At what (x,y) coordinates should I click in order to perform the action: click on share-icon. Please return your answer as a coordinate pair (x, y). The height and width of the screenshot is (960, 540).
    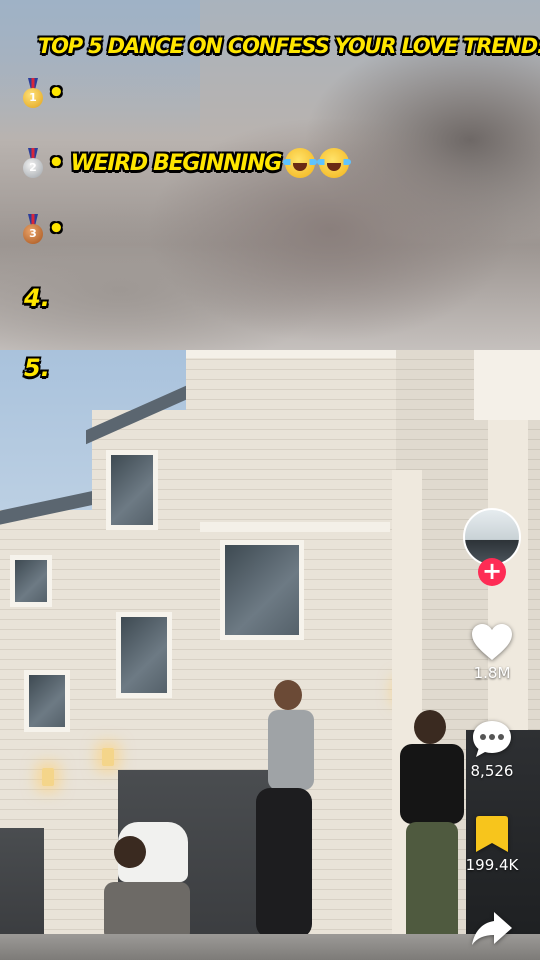
    Looking at the image, I should click on (492, 928).